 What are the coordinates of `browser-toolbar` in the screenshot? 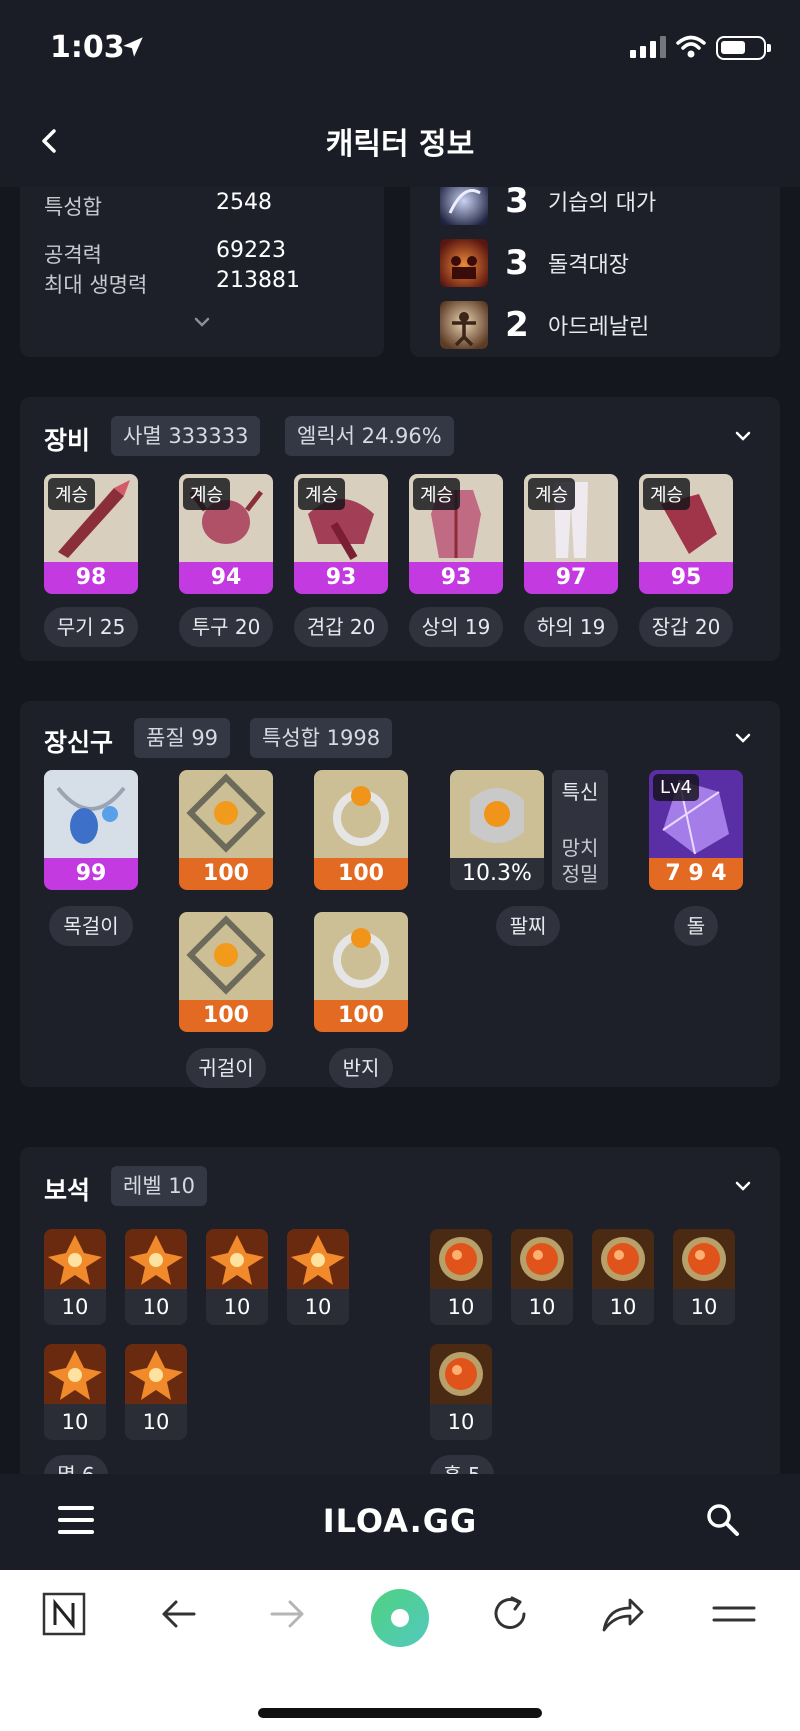 It's located at (400, 1650).